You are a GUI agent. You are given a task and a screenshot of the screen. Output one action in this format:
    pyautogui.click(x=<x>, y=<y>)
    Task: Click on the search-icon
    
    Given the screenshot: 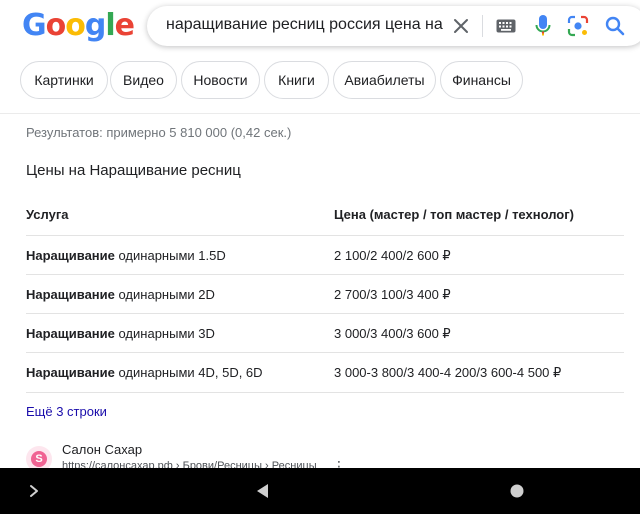 What is the action you would take?
    pyautogui.click(x=615, y=26)
    